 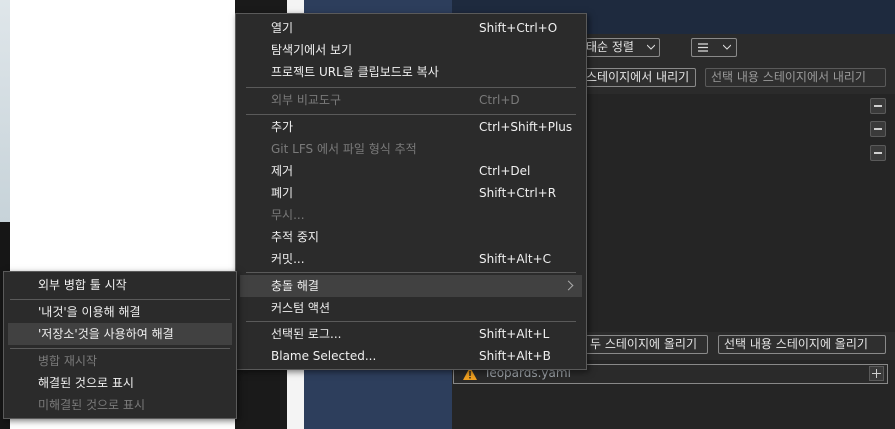 What do you see at coordinates (282, 171) in the screenshot?
I see `menu-item-label: 제거` at bounding box center [282, 171].